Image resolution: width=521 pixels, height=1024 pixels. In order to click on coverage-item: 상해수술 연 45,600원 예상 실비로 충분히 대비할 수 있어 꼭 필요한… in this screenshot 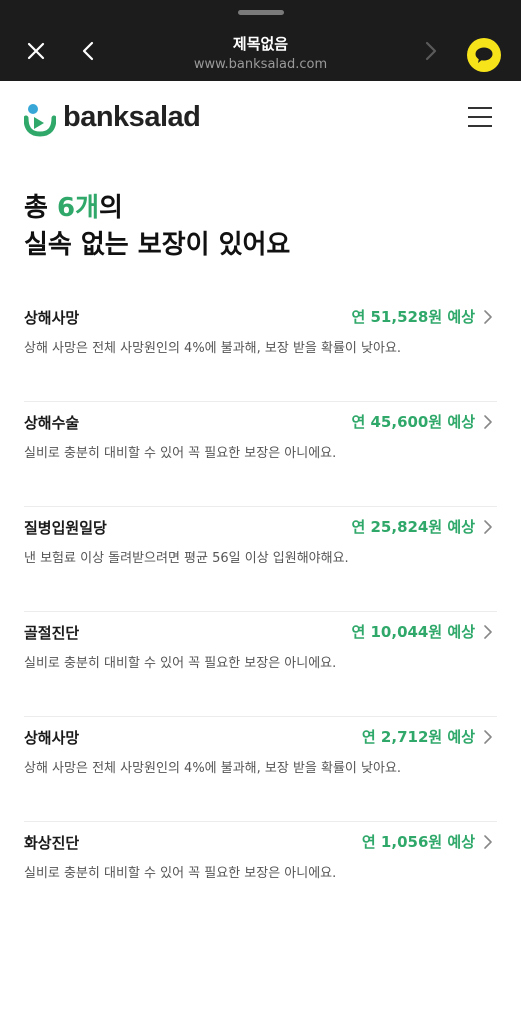, I will do `click(260, 454)`.